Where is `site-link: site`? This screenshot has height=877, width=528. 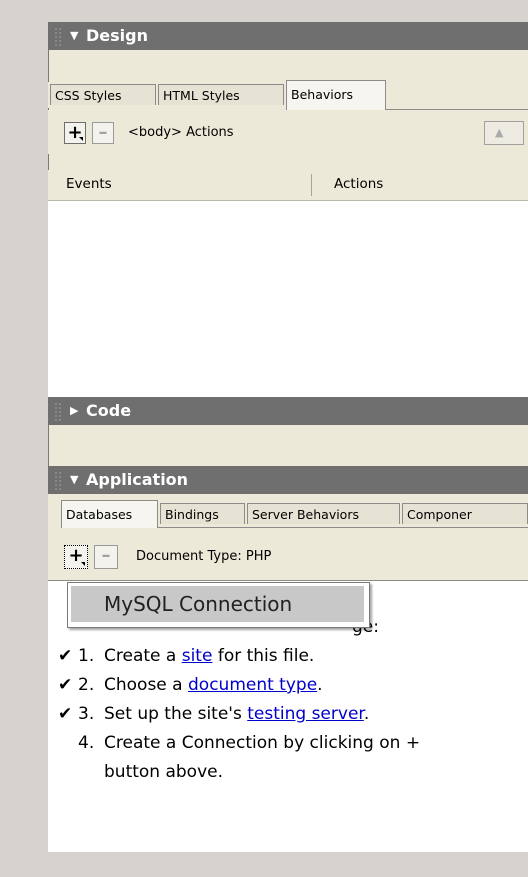 site-link: site is located at coordinates (197, 656).